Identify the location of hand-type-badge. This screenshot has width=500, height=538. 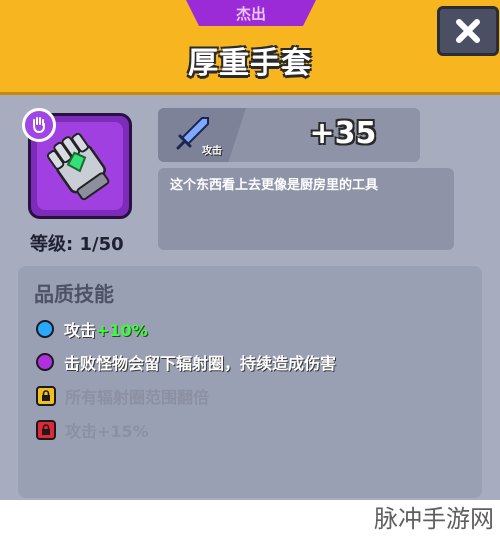
(39, 125).